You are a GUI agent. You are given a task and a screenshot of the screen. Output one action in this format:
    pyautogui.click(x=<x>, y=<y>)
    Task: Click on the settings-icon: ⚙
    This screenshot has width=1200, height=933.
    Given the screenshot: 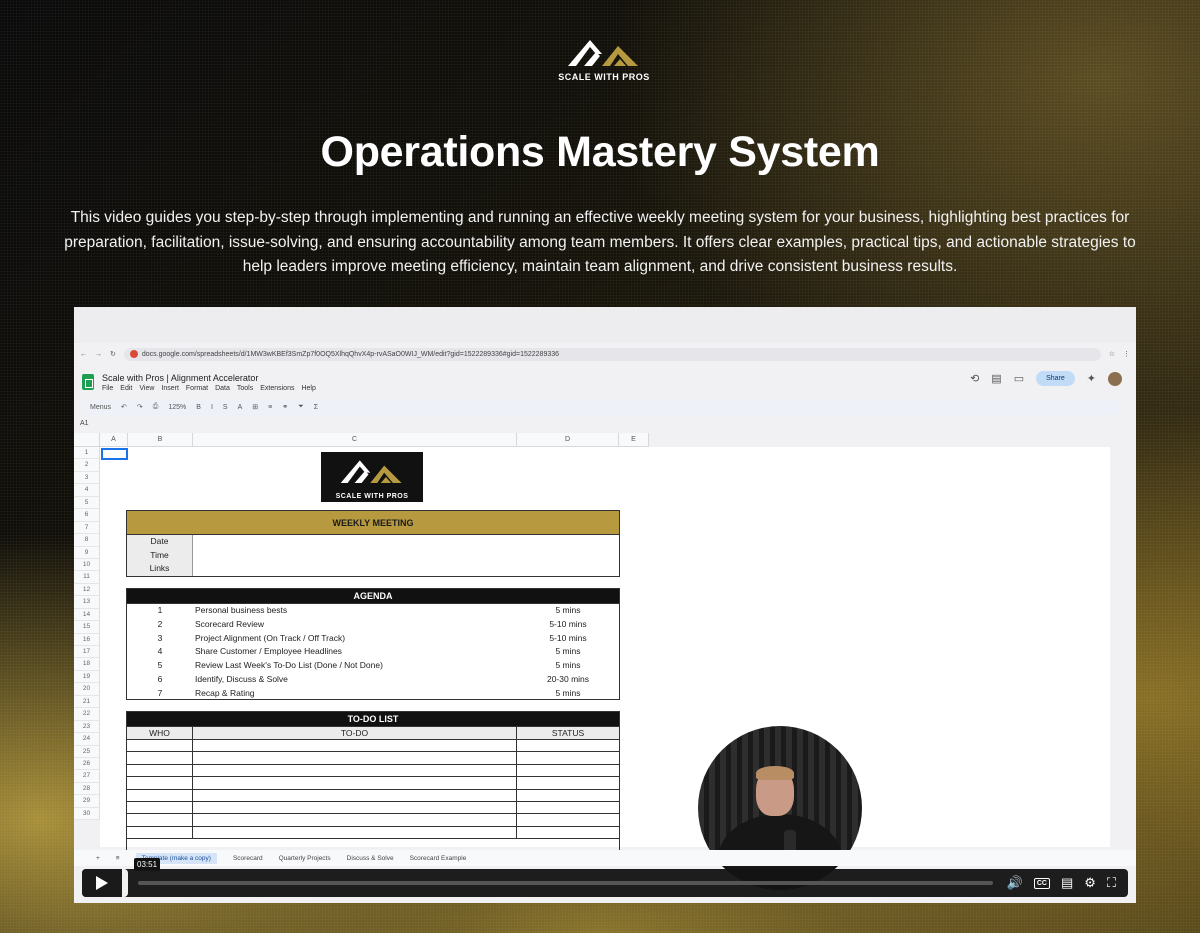 What is the action you would take?
    pyautogui.click(x=1090, y=883)
    